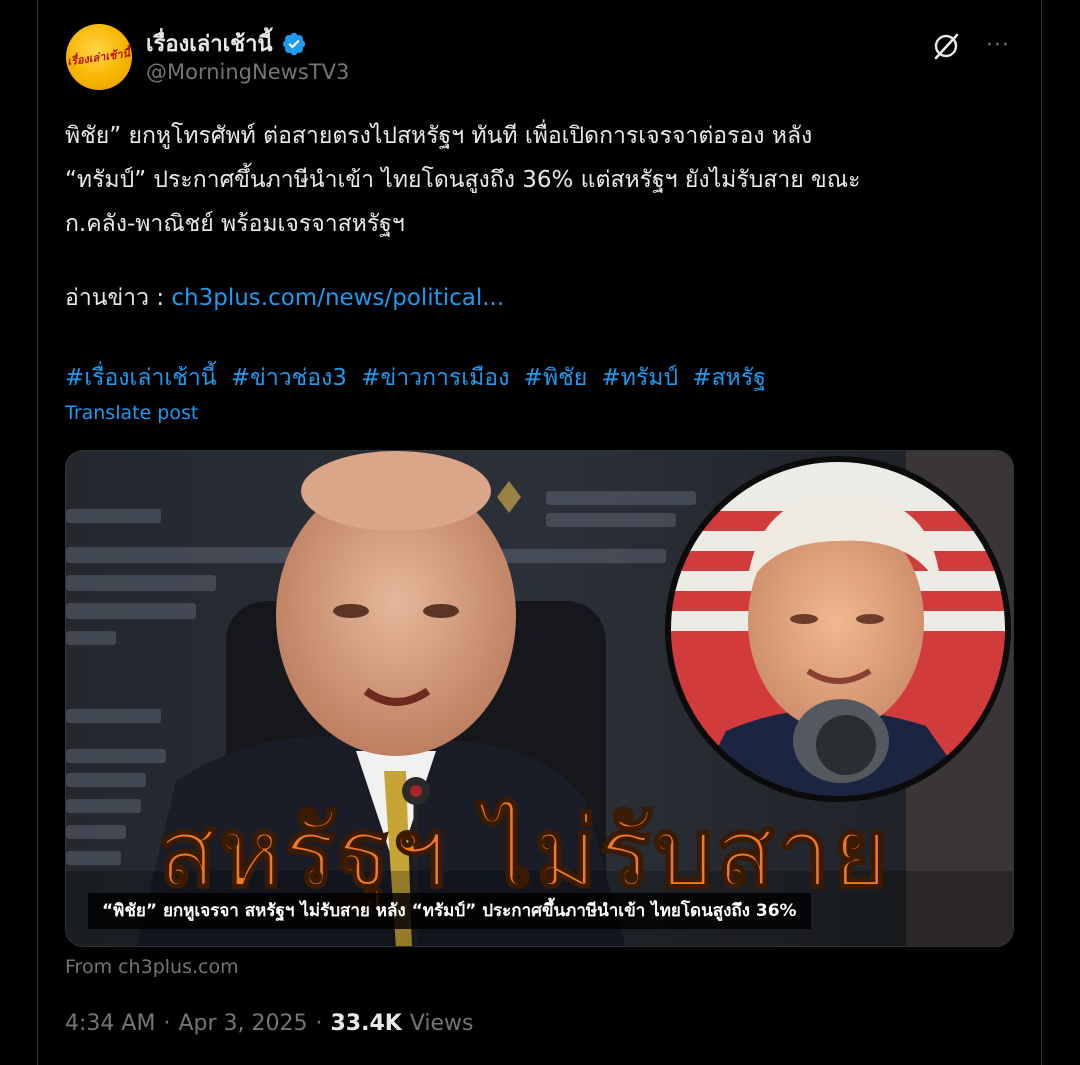 The image size is (1080, 1065). Describe the element at coordinates (247, 72) in the screenshot. I see `author-handle: @MorningNewsTV3` at that location.